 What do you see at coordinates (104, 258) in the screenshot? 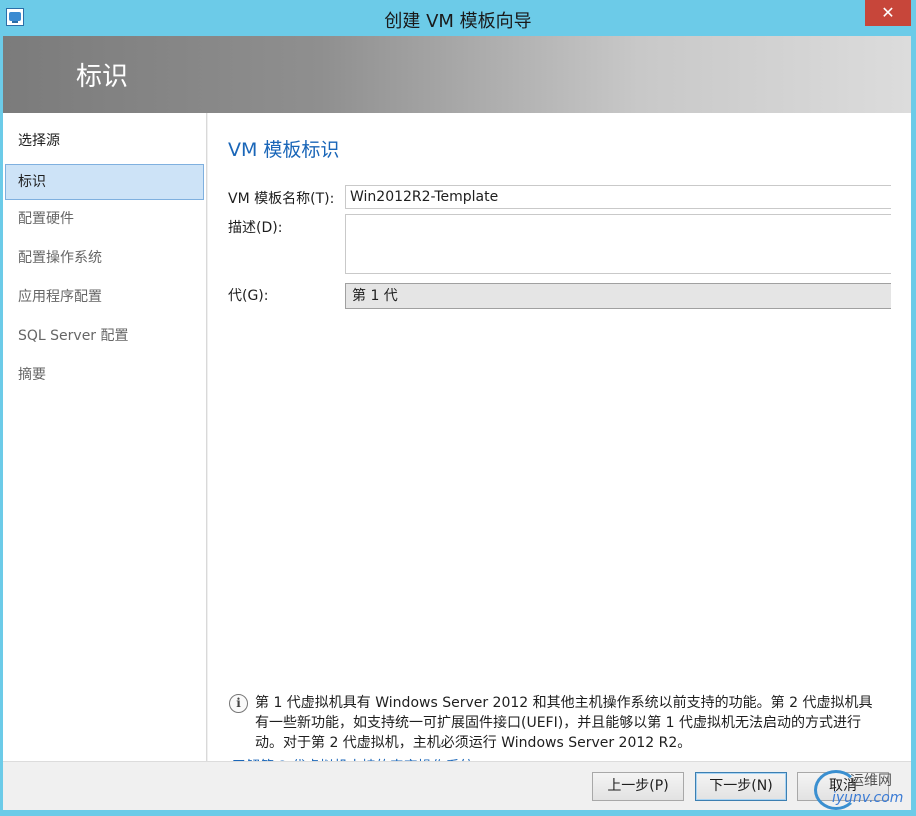
I see `nav-item-configure-os: 配置操作系统` at bounding box center [104, 258].